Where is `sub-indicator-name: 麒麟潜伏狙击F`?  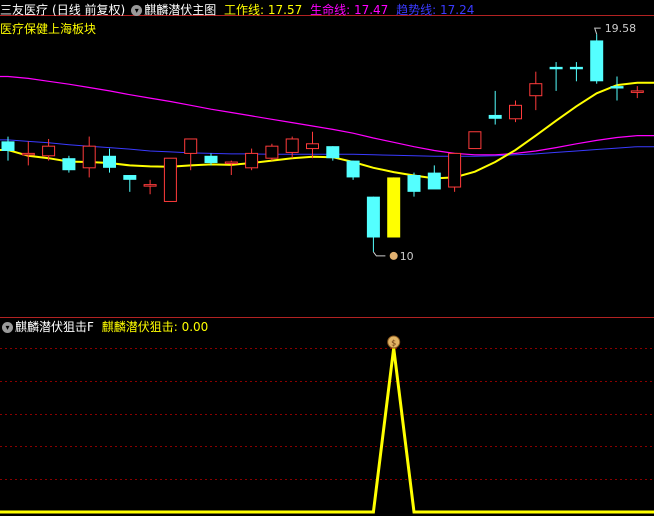 sub-indicator-name: 麒麟潜伏狙击F is located at coordinates (54, 327).